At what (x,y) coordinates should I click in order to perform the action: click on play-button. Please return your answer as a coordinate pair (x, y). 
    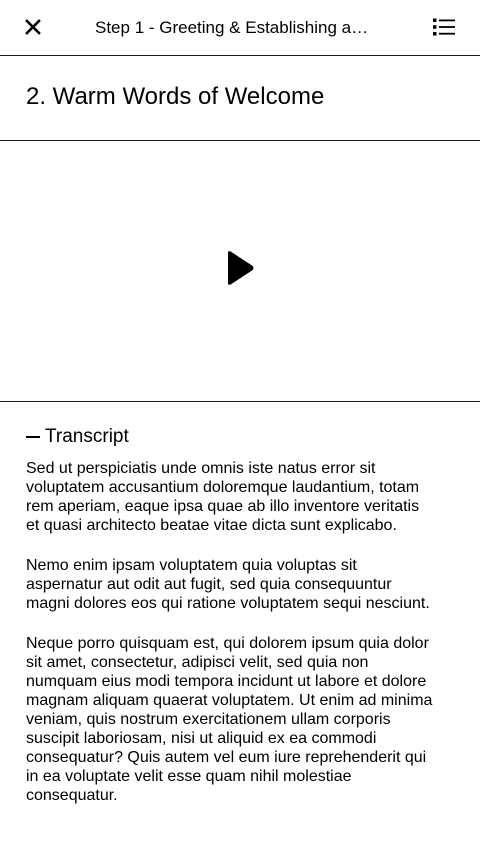
    Looking at the image, I should click on (239, 268).